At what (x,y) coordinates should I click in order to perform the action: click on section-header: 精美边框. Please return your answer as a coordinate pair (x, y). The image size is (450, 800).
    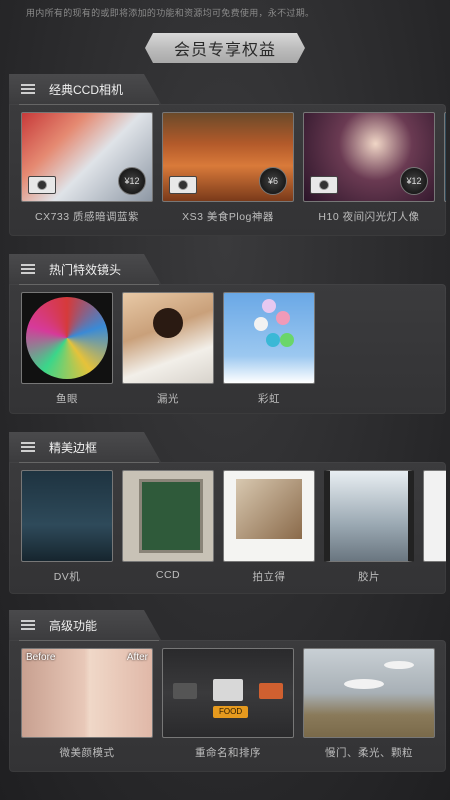
    Looking at the image, I should click on (85, 447).